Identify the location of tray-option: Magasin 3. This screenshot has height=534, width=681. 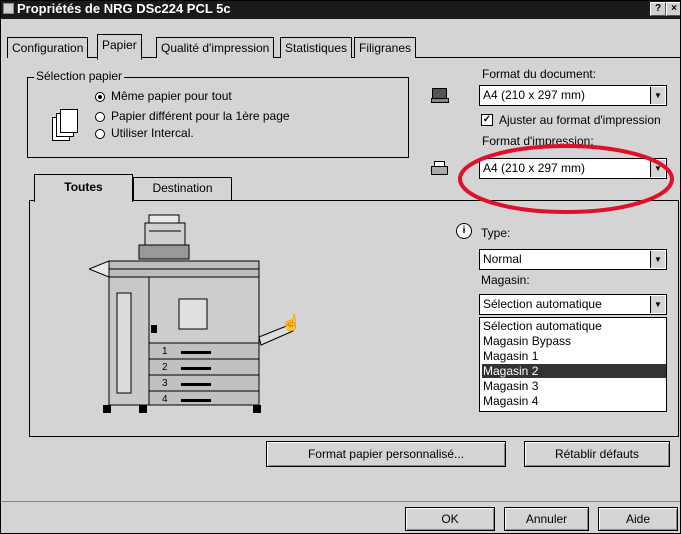
(574, 386).